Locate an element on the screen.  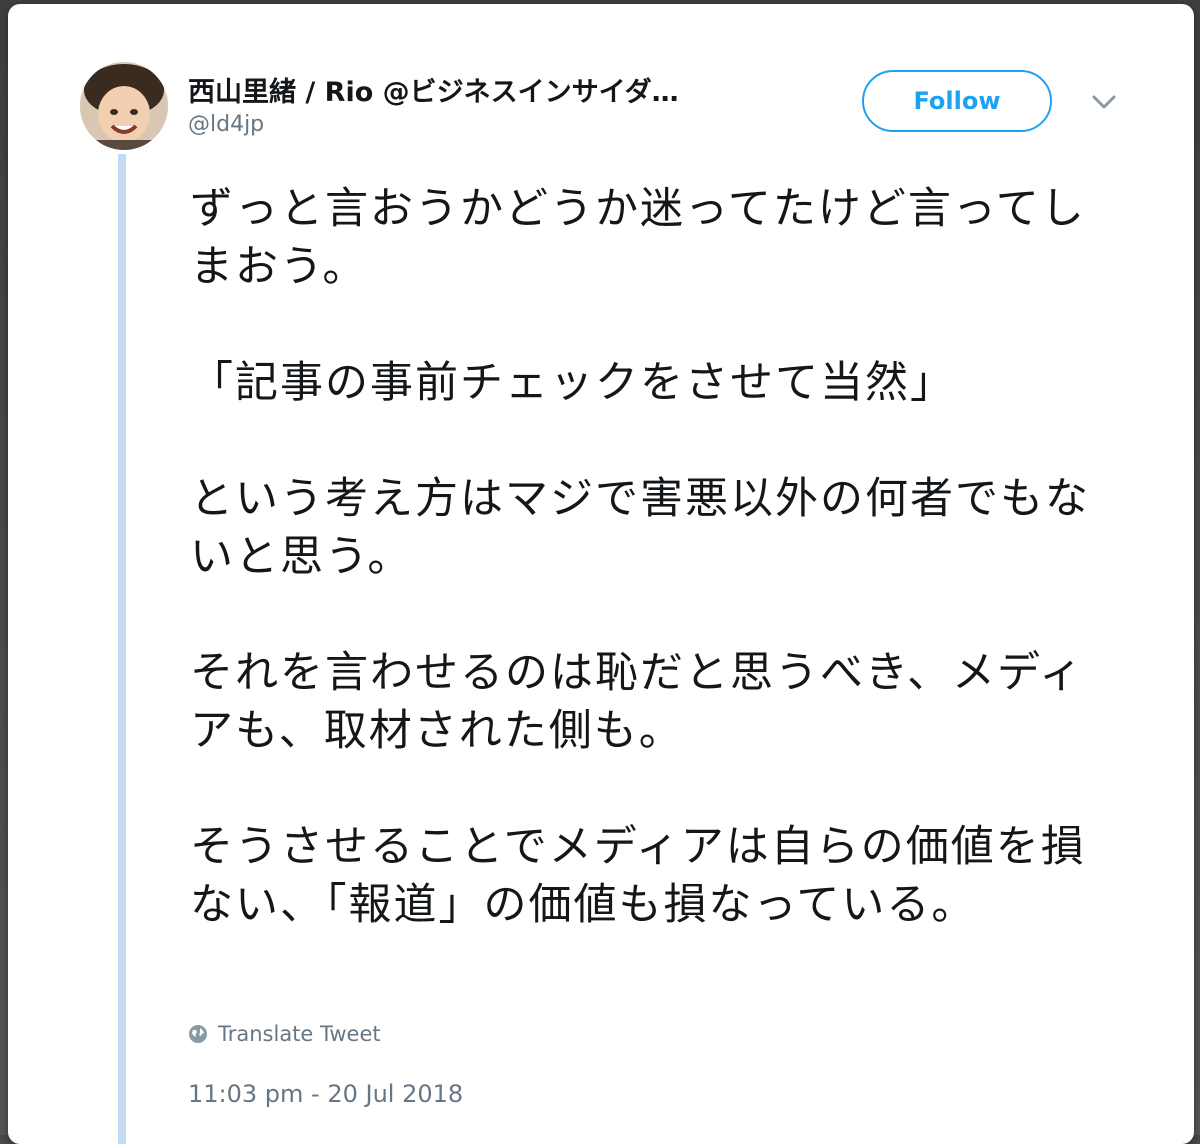
translate-tweet-link: Translate Tweet is located at coordinates (284, 1034).